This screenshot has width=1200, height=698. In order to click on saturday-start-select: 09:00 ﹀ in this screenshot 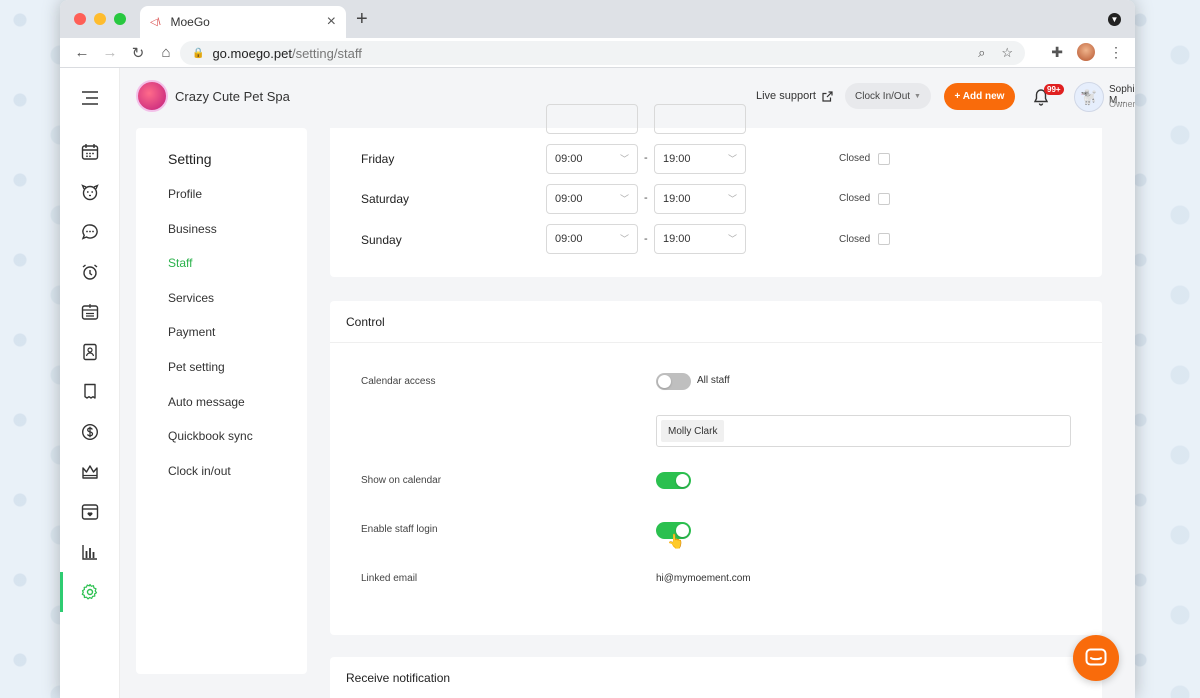, I will do `click(592, 199)`.